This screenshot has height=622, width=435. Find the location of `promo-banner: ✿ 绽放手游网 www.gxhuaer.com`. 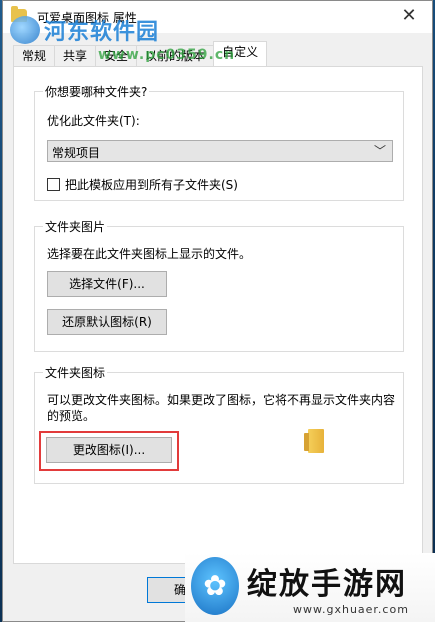

promo-banner: ✿ 绽放手游网 www.gxhuaer.com is located at coordinates (310, 587).